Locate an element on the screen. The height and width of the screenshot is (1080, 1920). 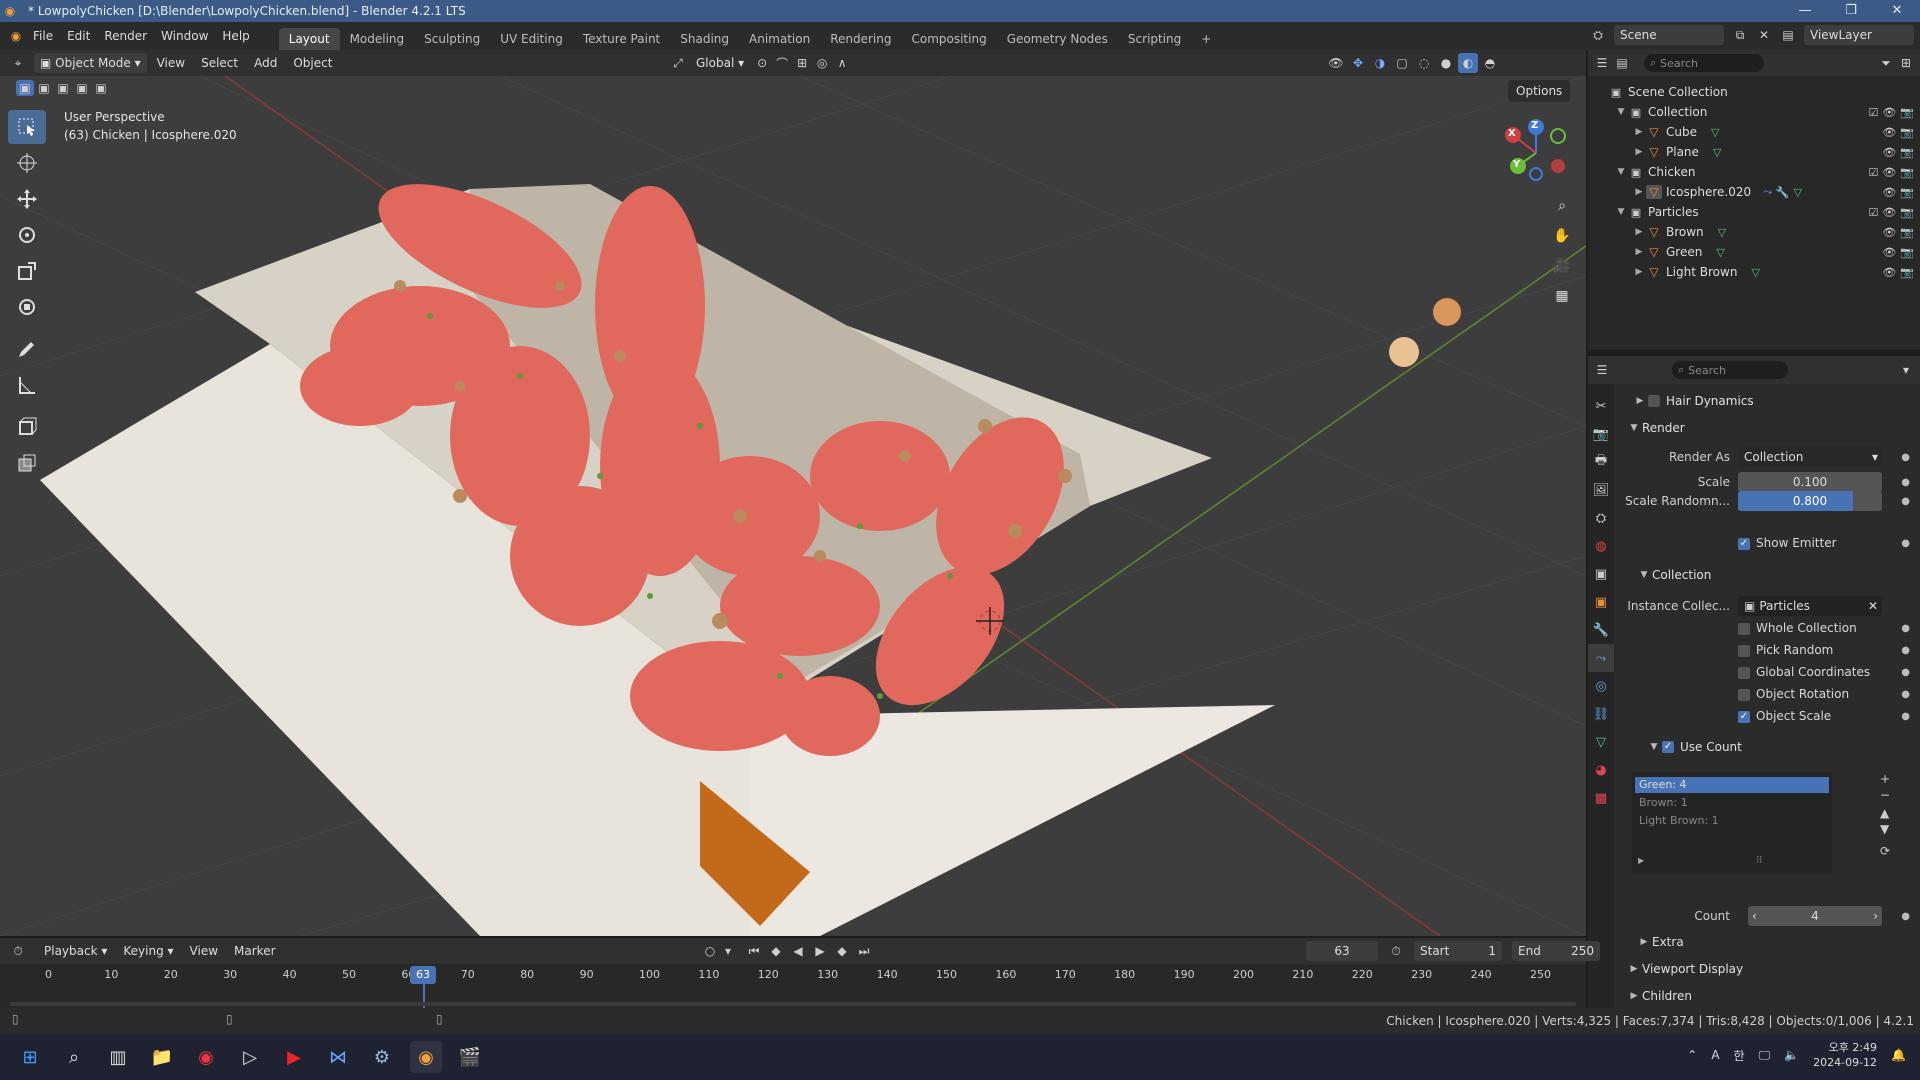
modifier-wrench-icon: 🔧 is located at coordinates (1783, 192).